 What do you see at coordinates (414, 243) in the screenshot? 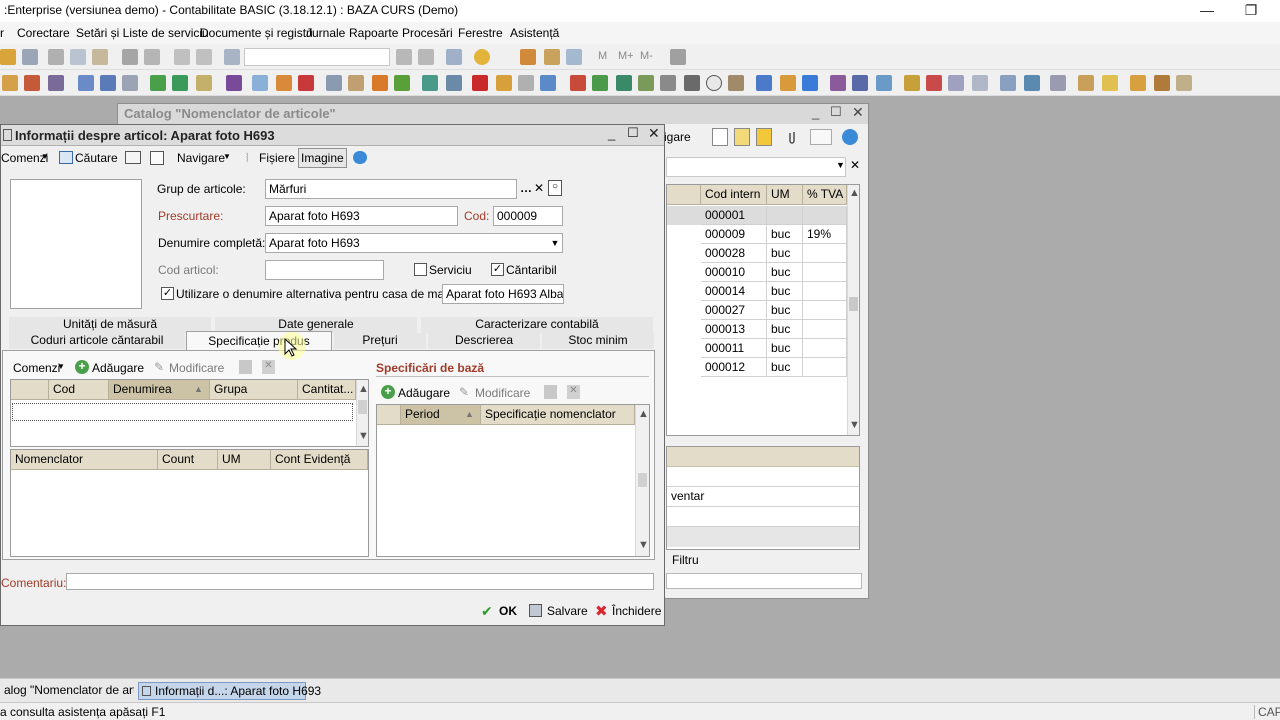
I see `full-name-field: Aparat foto H693` at bounding box center [414, 243].